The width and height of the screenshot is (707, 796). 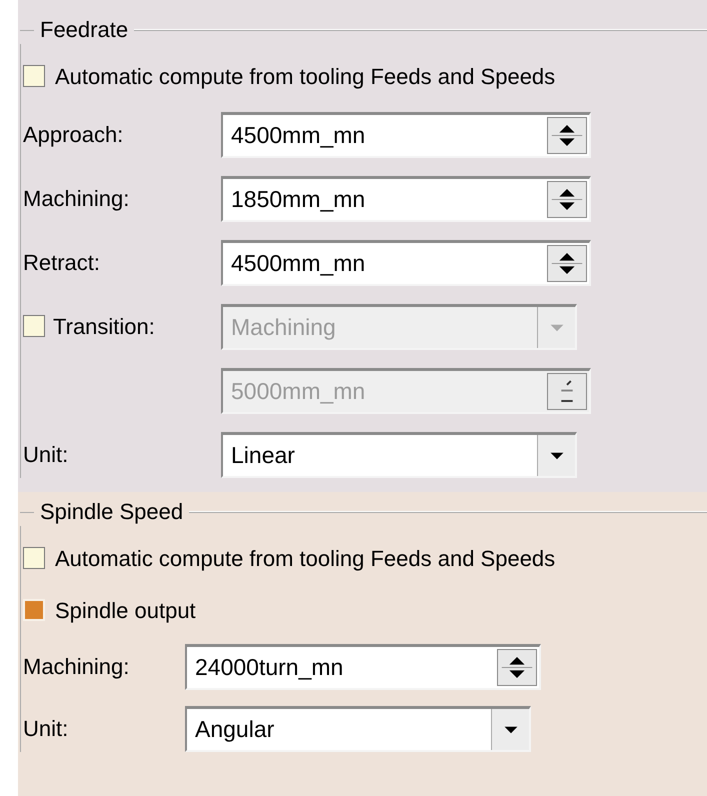 I want to click on spin-field: 24000turn_mn, so click(x=363, y=667).